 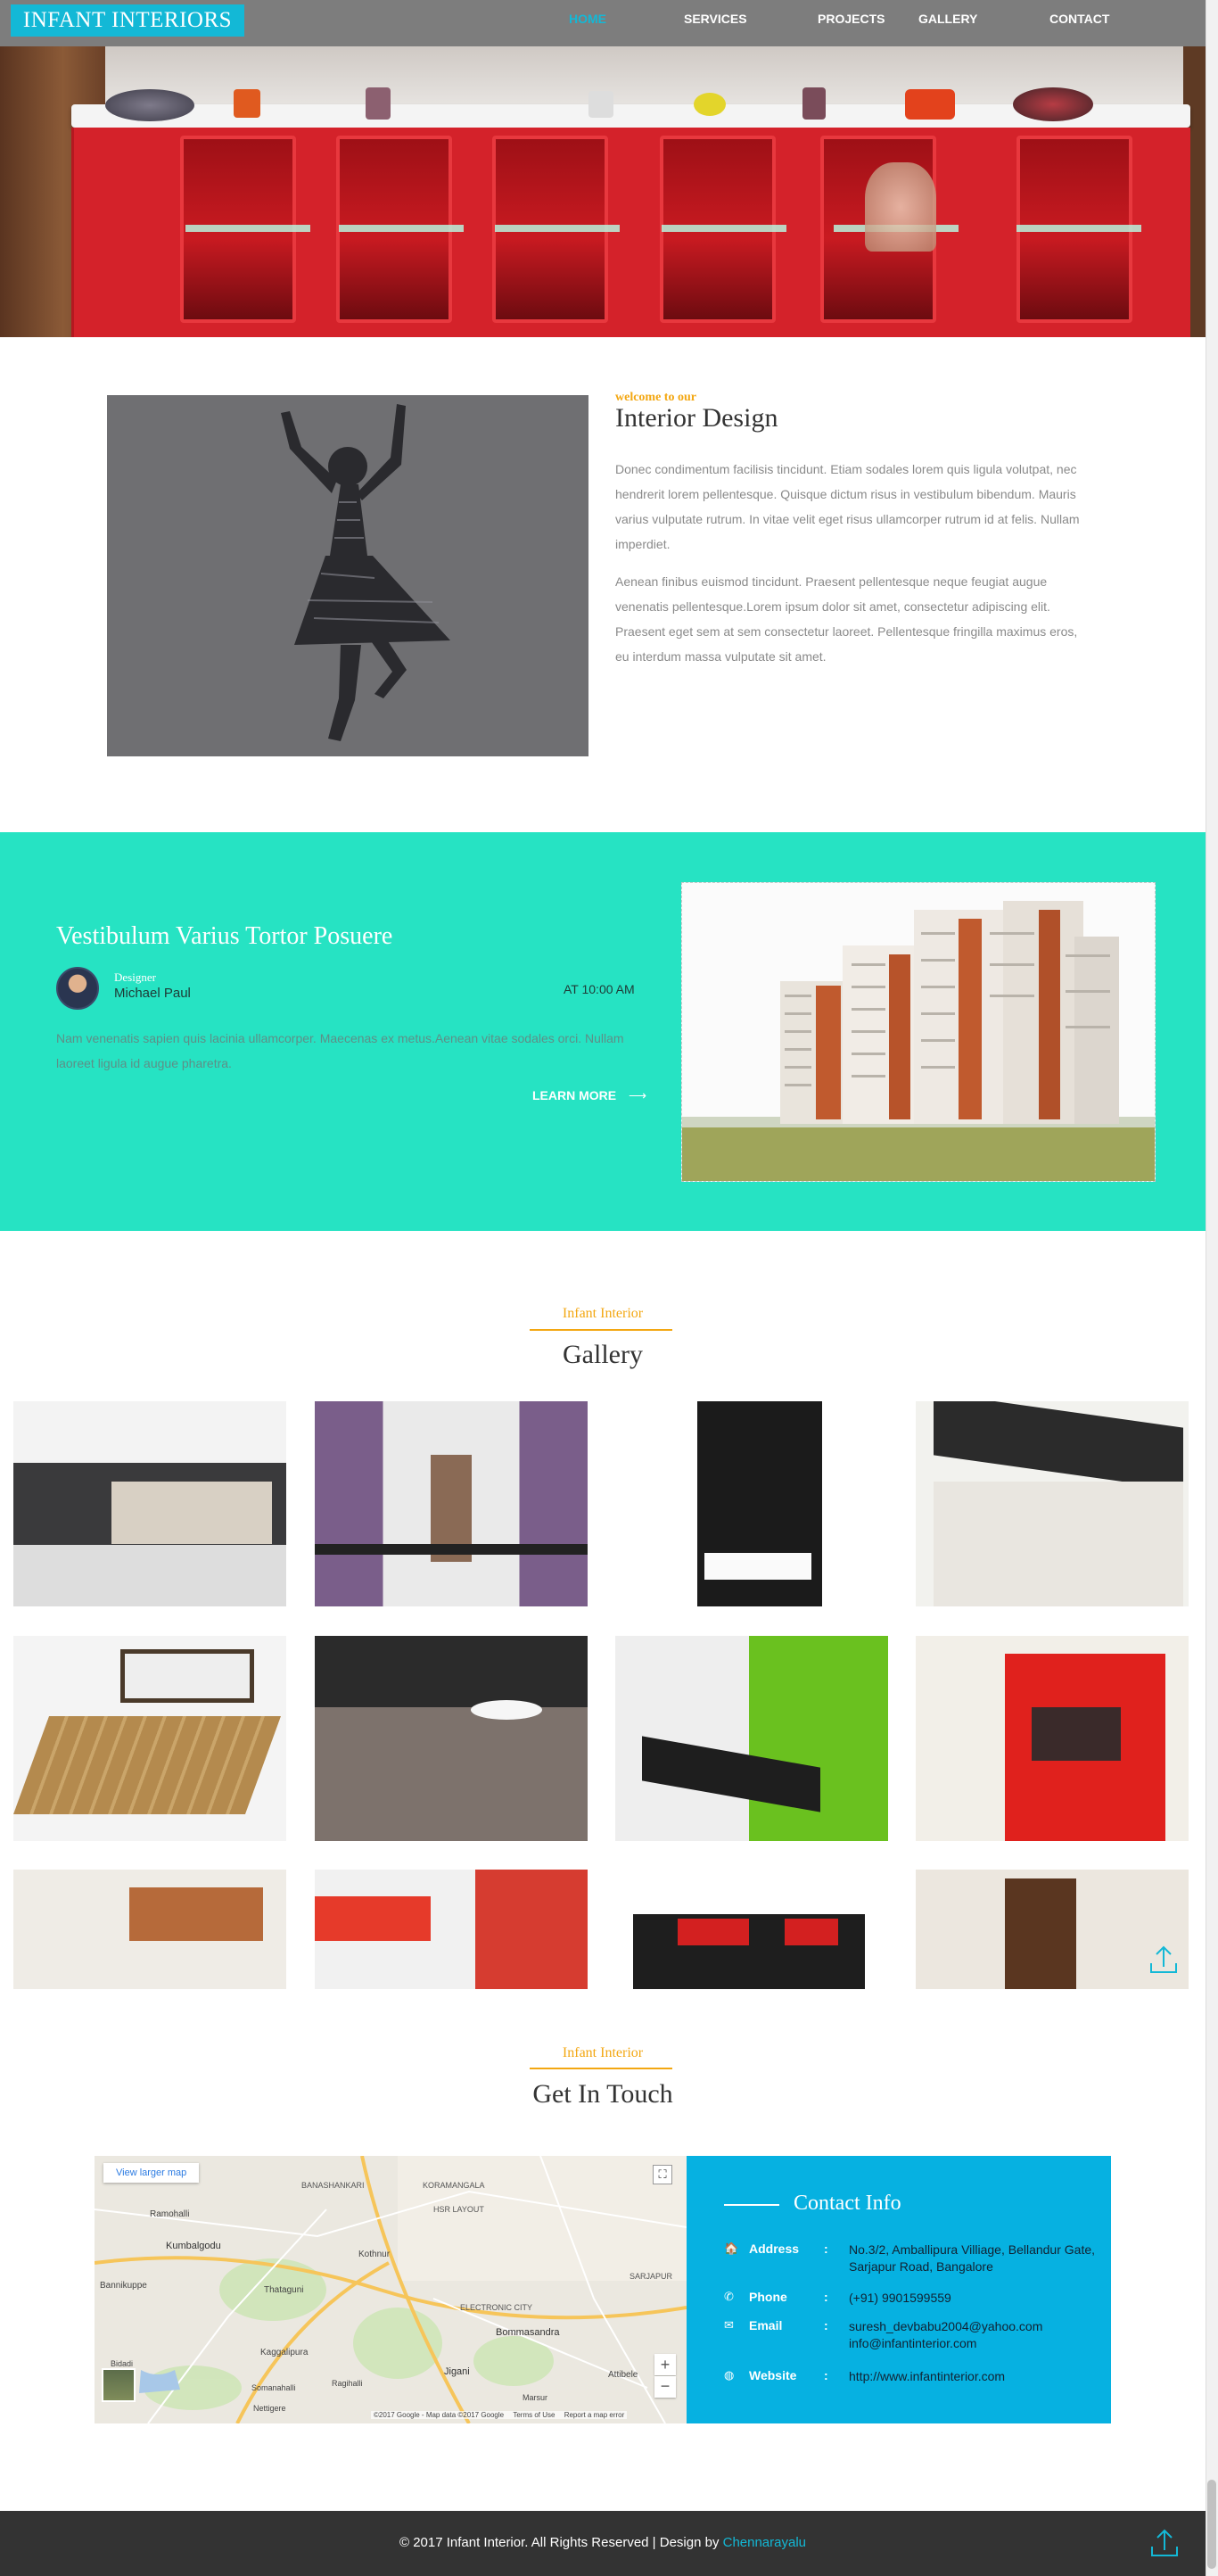 I want to click on map-place-label: Kumbalgodu, so click(x=194, y=2246).